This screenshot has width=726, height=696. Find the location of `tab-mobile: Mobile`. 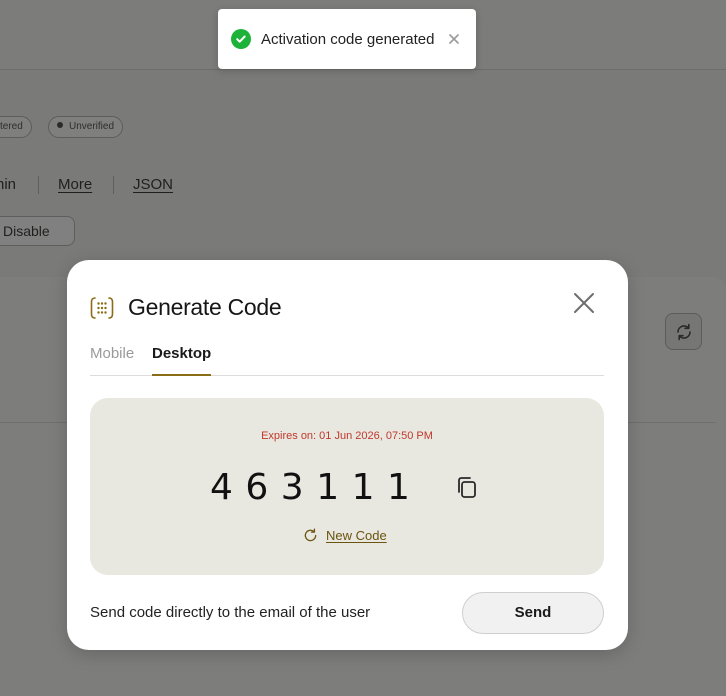

tab-mobile: Mobile is located at coordinates (112, 360).